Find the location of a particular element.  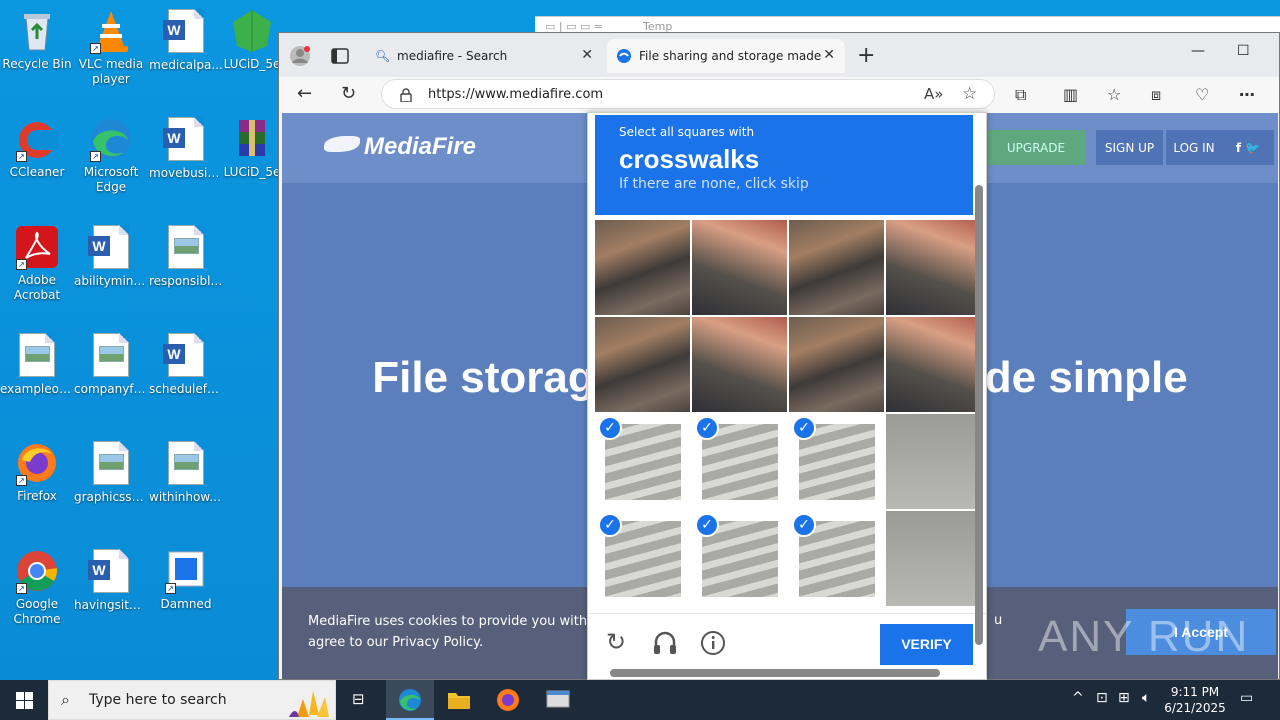

captcha-scrollbar is located at coordinates (979, 390).